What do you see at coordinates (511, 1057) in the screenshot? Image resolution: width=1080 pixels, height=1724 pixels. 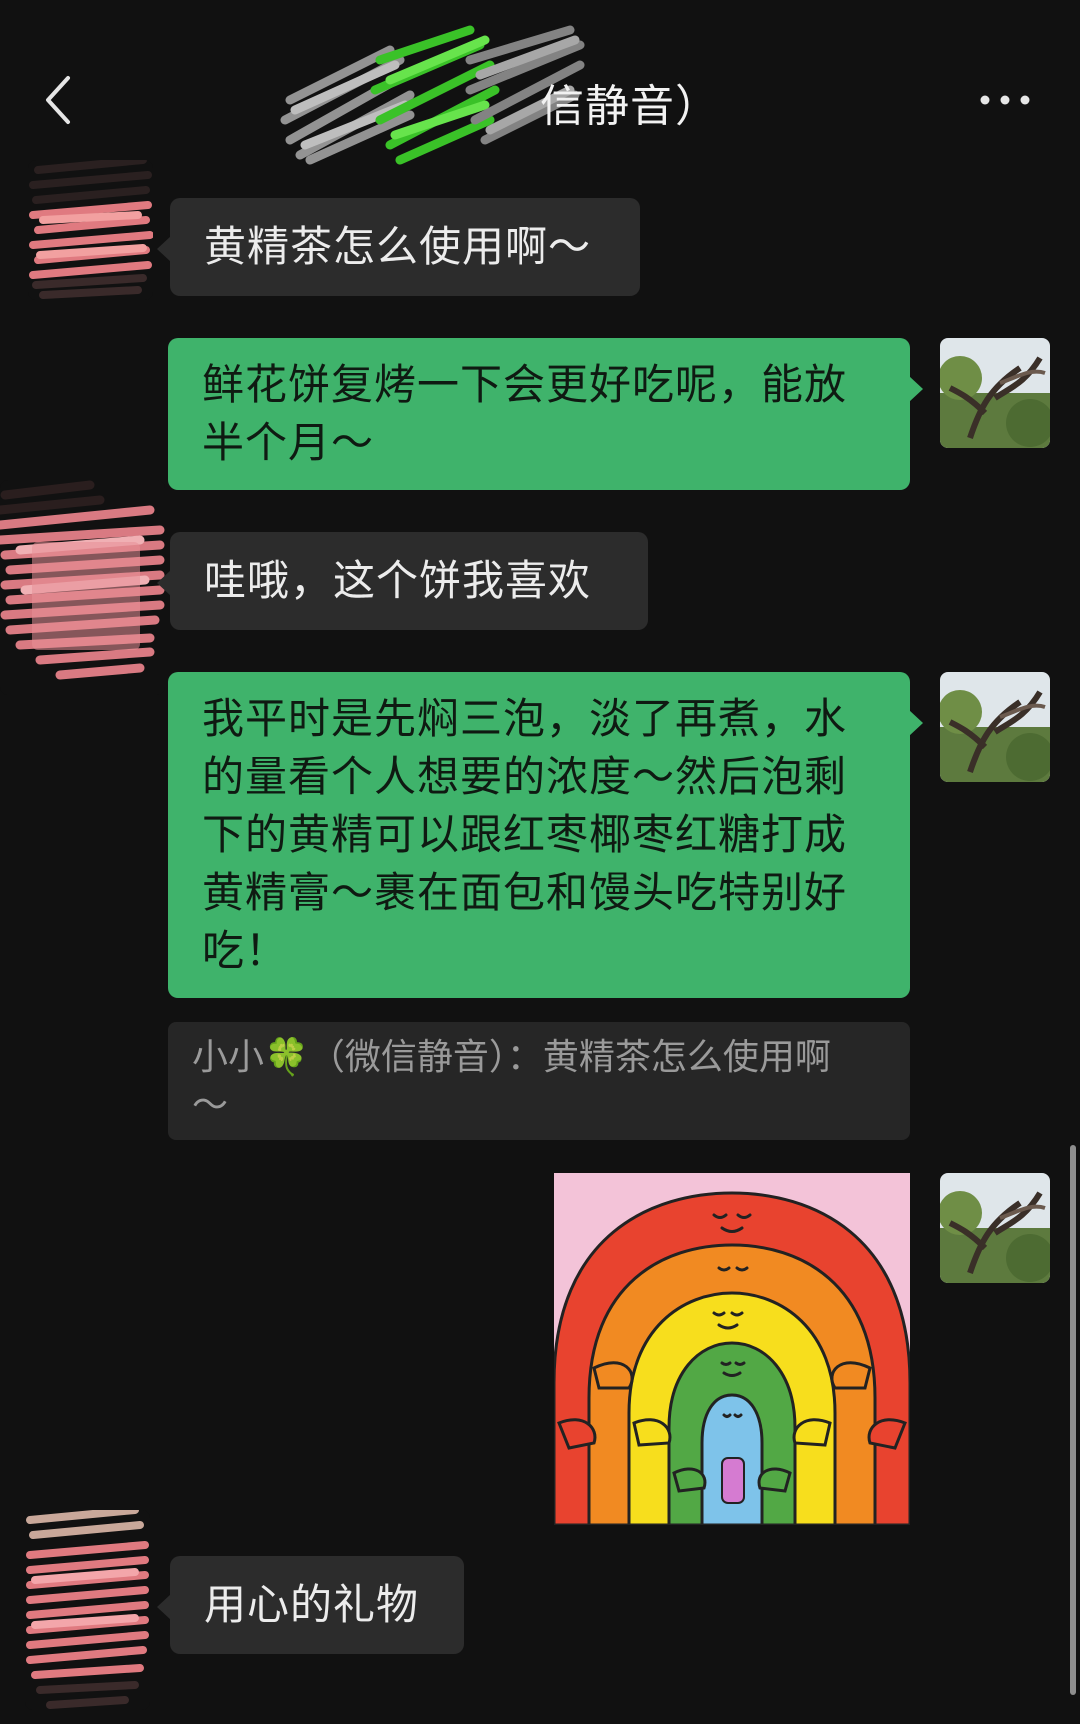 I see `quoted-text-line: 小小🍀（微信静音）：黄精茶怎么使用啊` at bounding box center [511, 1057].